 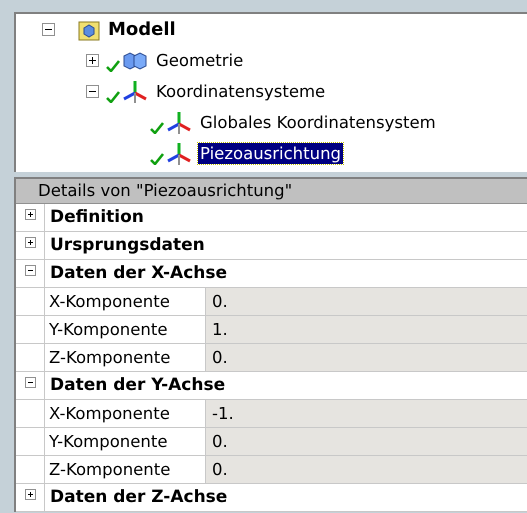 What do you see at coordinates (285, 217) in the screenshot?
I see `group-heading: Definition` at bounding box center [285, 217].